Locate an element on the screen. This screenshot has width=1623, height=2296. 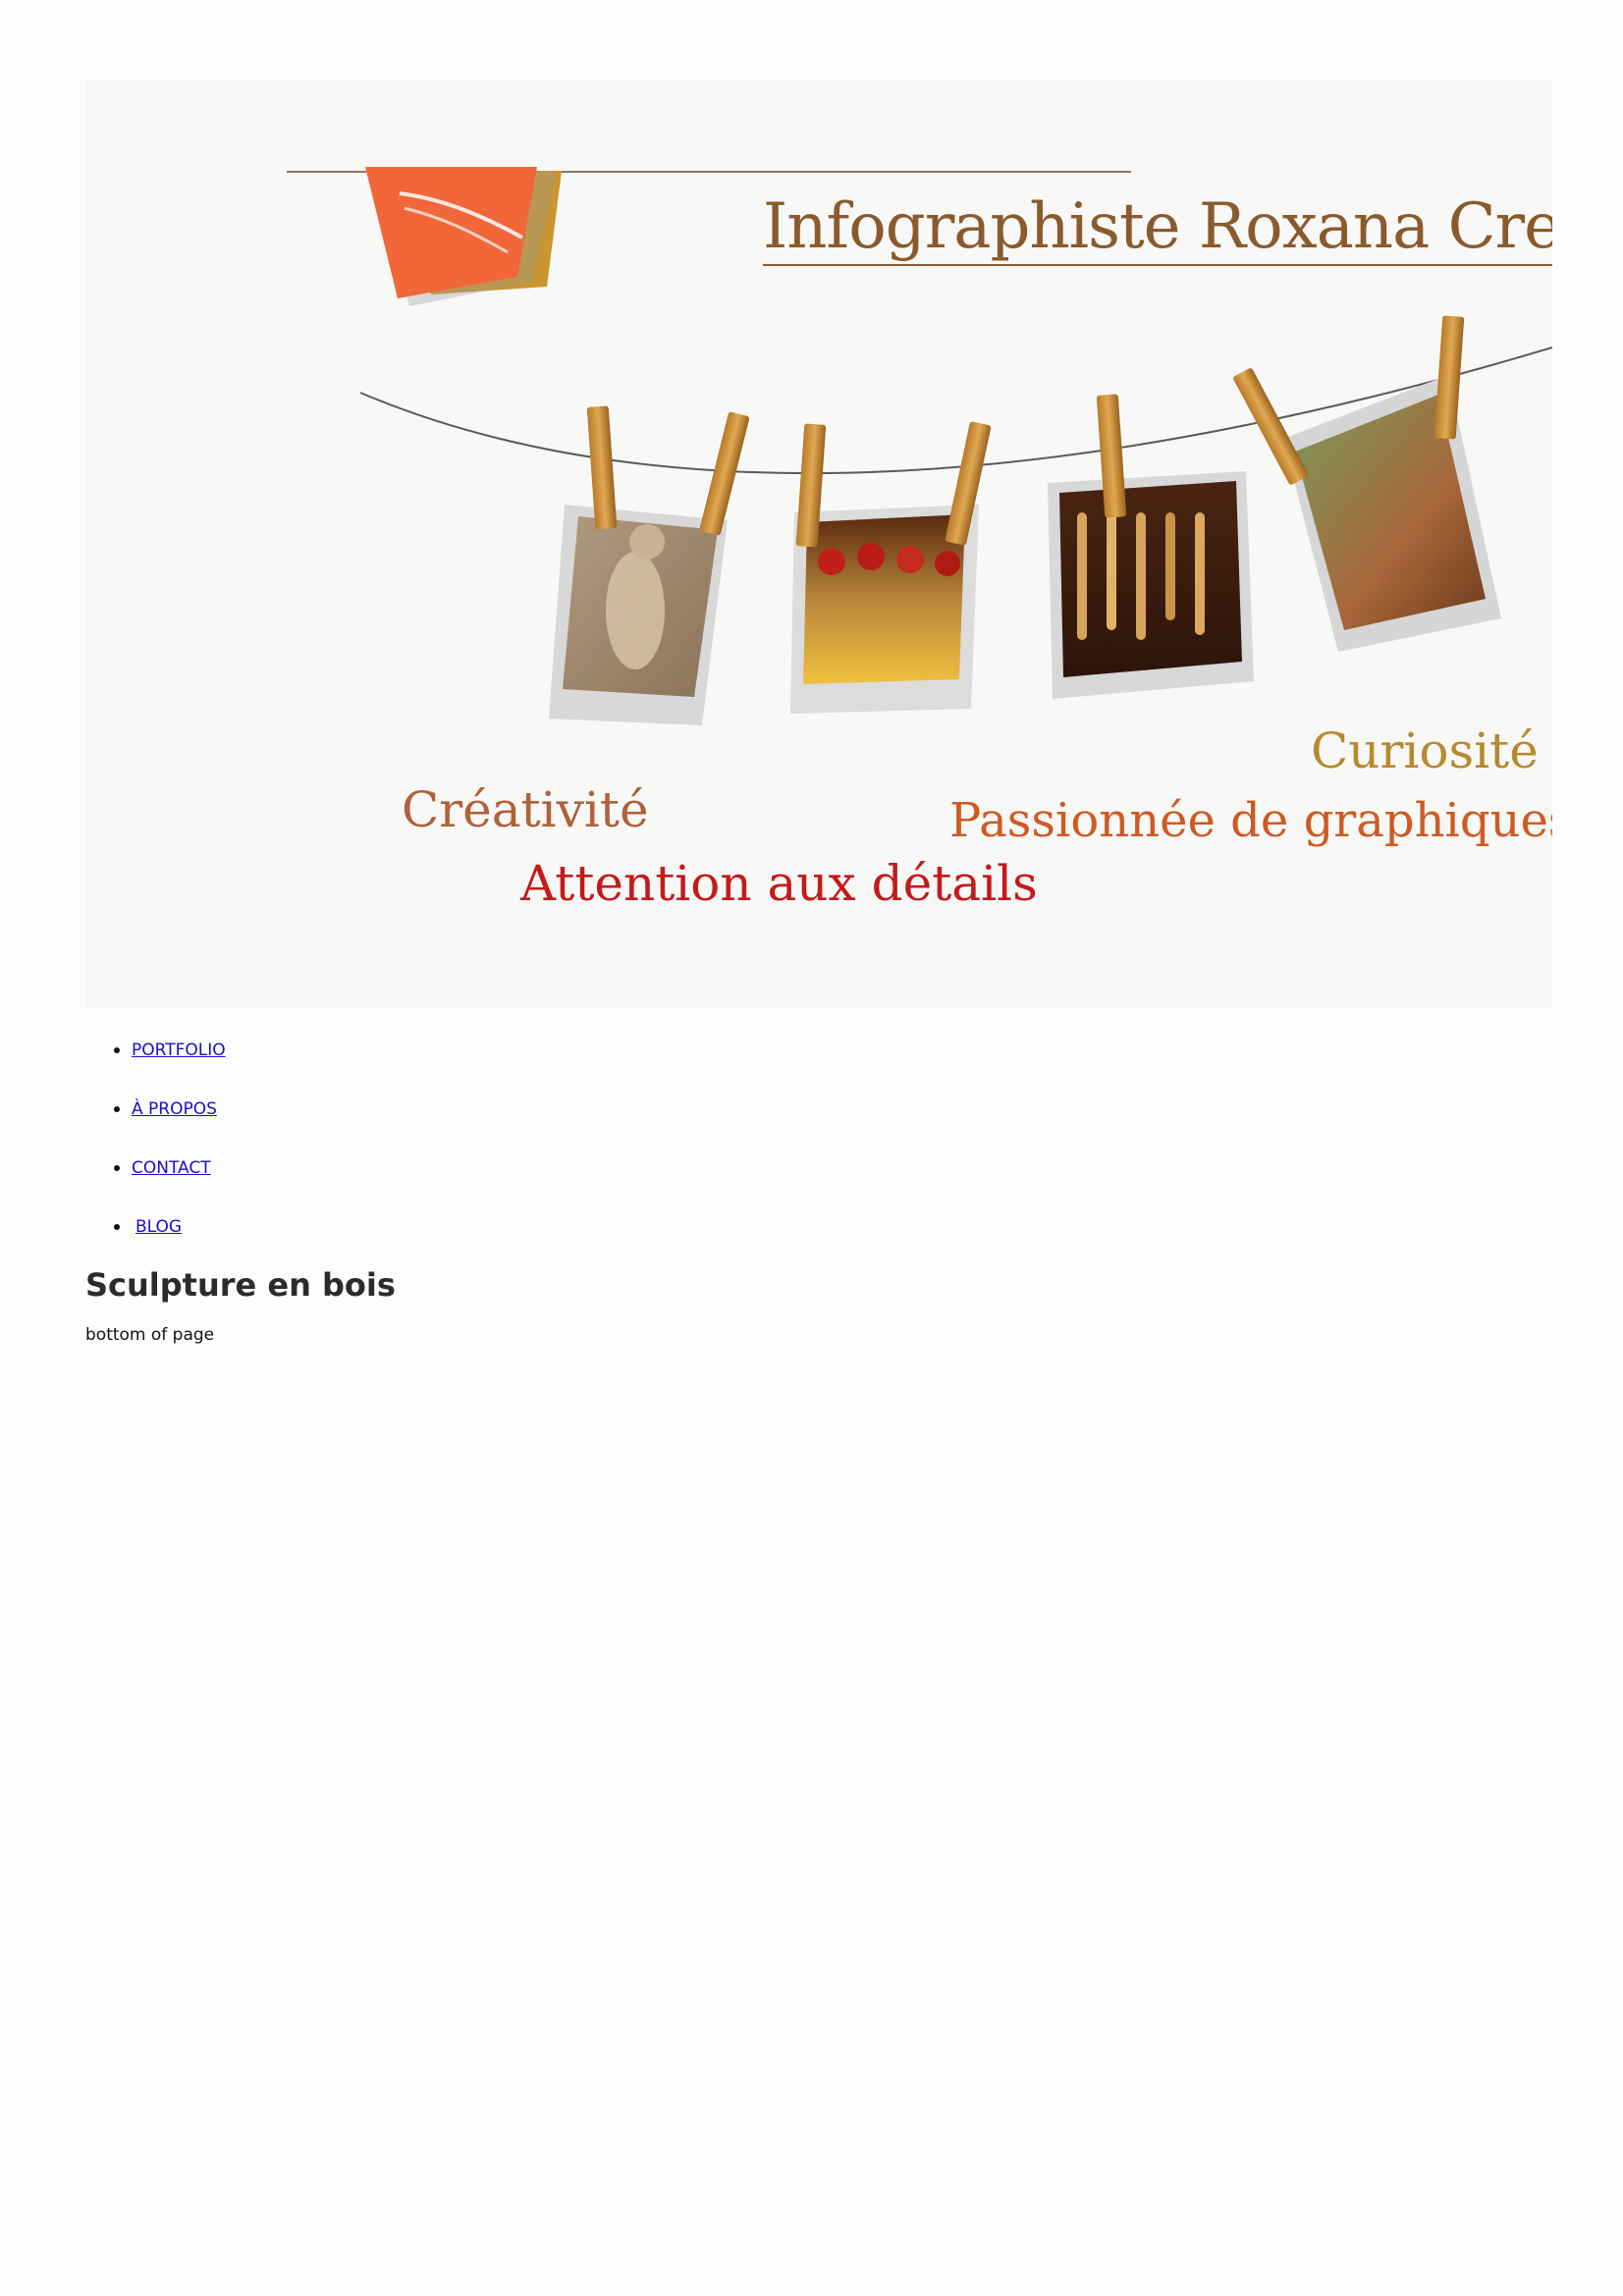
tagline-passion: Passionnée de graphiques is located at coordinates (1250, 820).